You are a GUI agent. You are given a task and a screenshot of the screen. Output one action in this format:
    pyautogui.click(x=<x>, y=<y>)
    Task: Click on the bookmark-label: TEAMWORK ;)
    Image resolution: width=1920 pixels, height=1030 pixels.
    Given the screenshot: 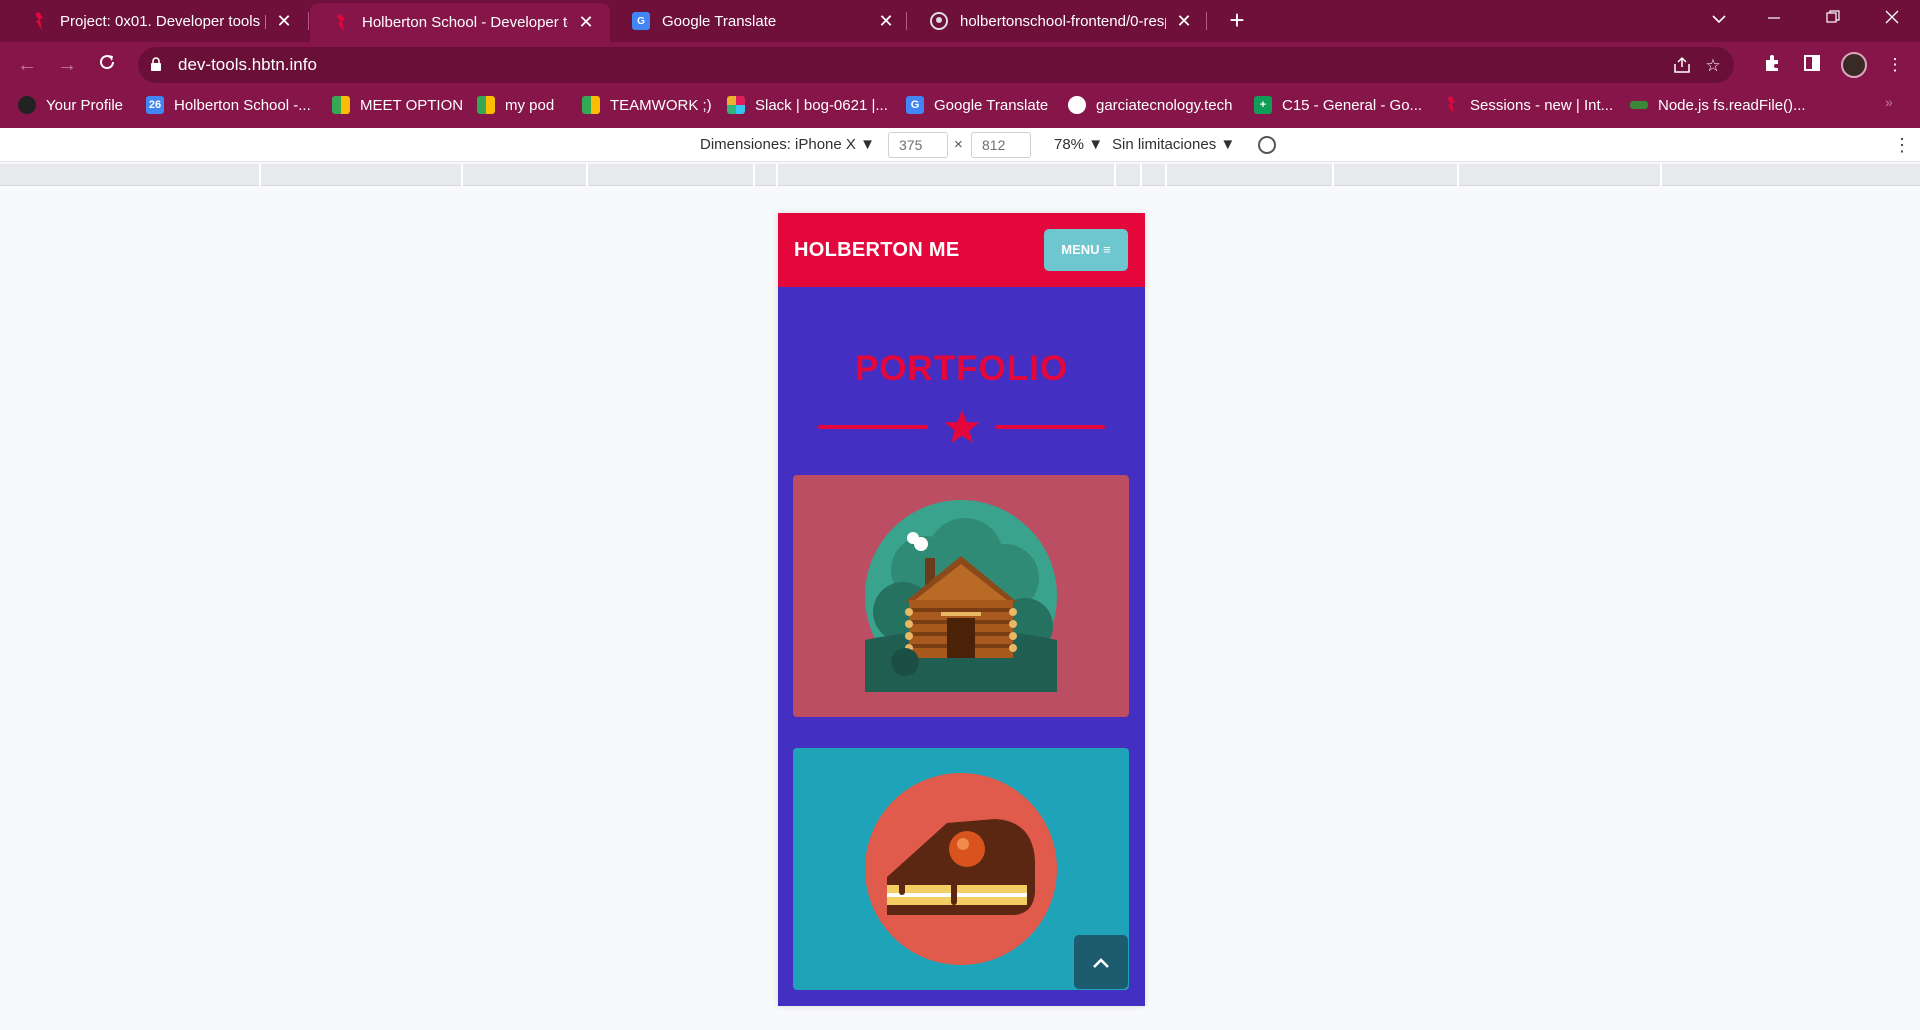 What is the action you would take?
    pyautogui.click(x=661, y=105)
    